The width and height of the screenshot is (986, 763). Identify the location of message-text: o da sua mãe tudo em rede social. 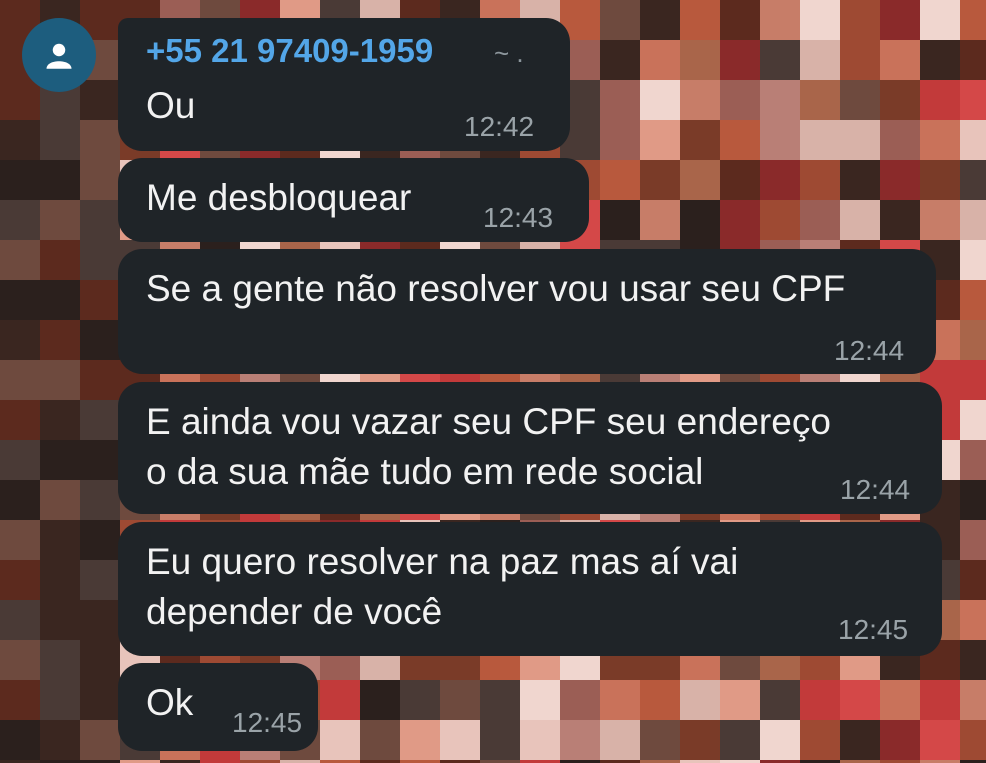
(425, 471).